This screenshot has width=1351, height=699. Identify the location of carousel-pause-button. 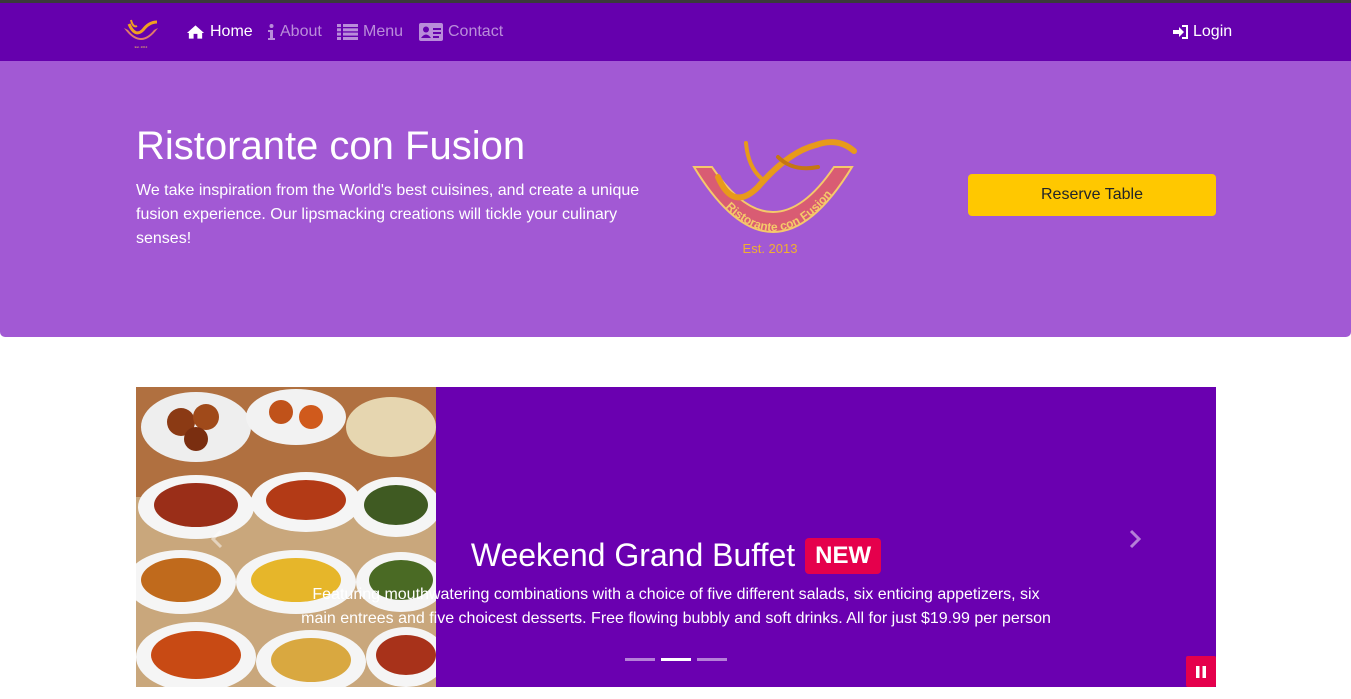
(1201, 671).